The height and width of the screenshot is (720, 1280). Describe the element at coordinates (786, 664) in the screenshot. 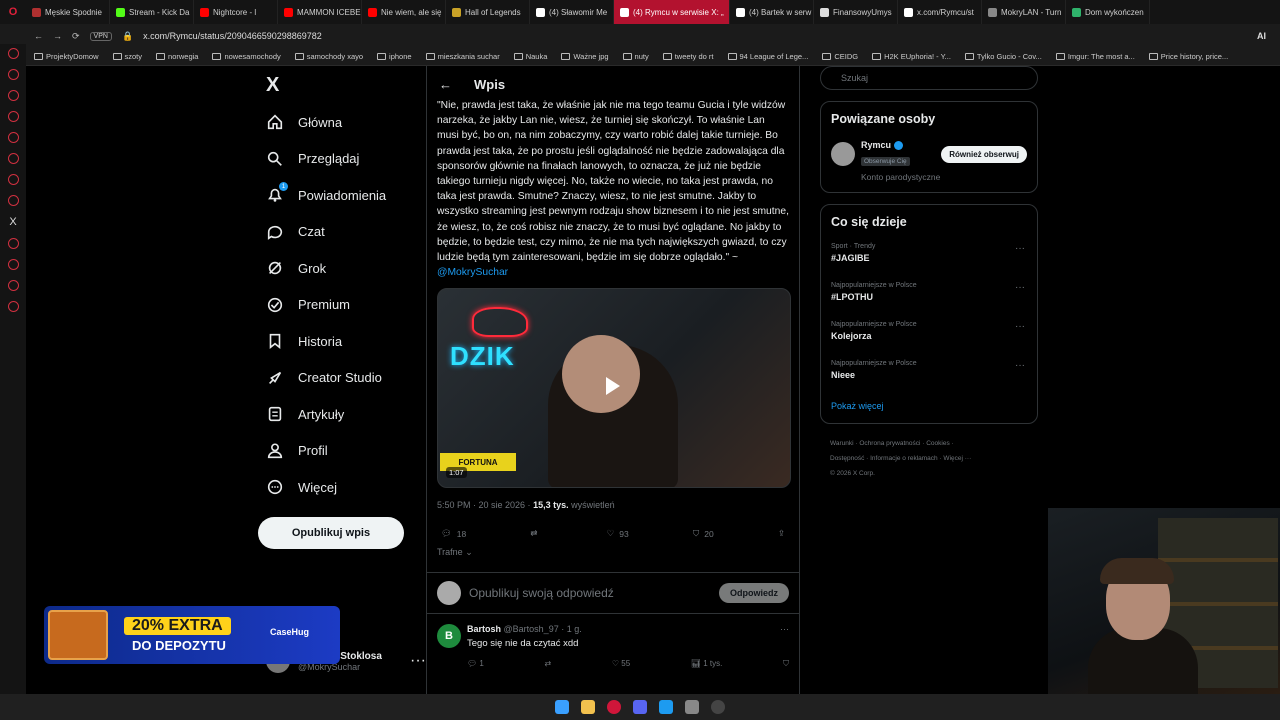

I see `bookmark-icon: ⛉` at that location.